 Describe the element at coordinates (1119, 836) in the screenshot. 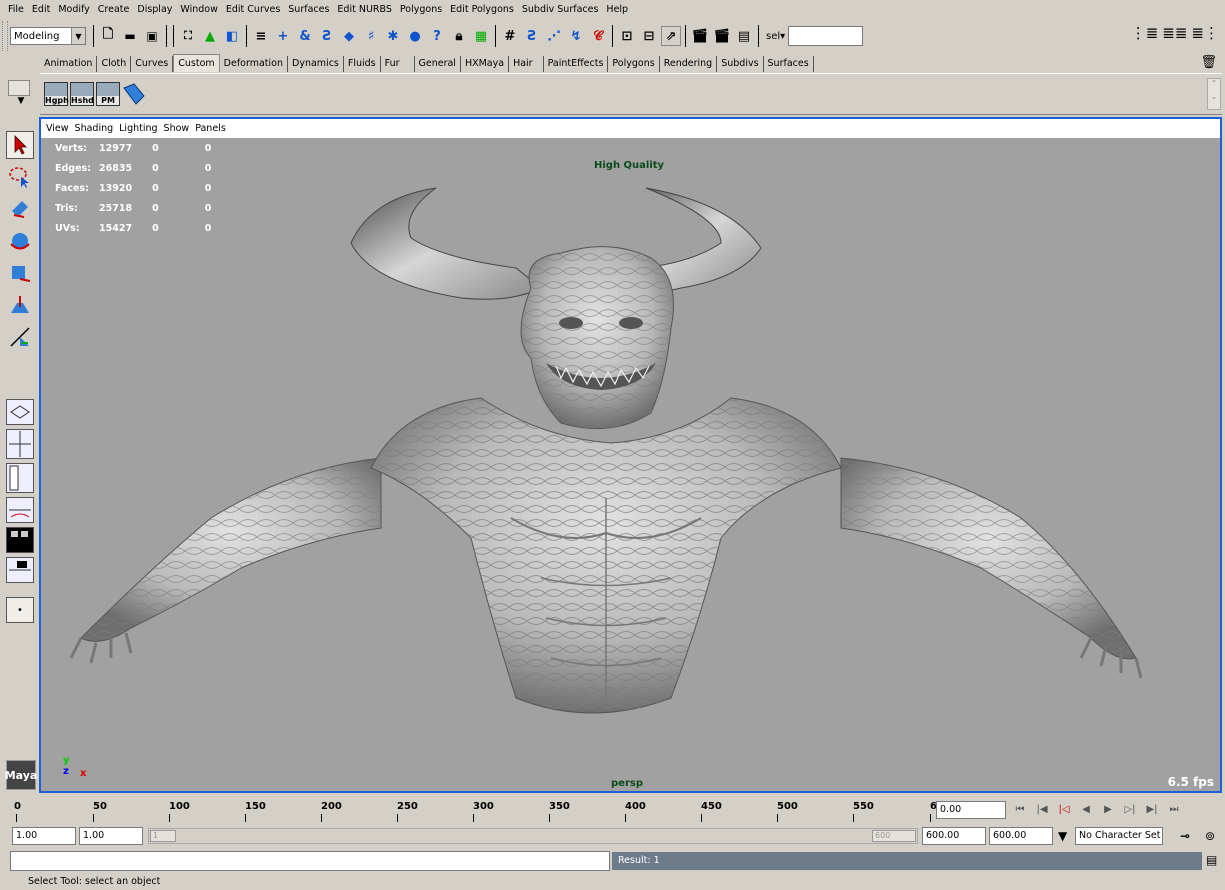

I see `character-set-field: No Character Set` at that location.